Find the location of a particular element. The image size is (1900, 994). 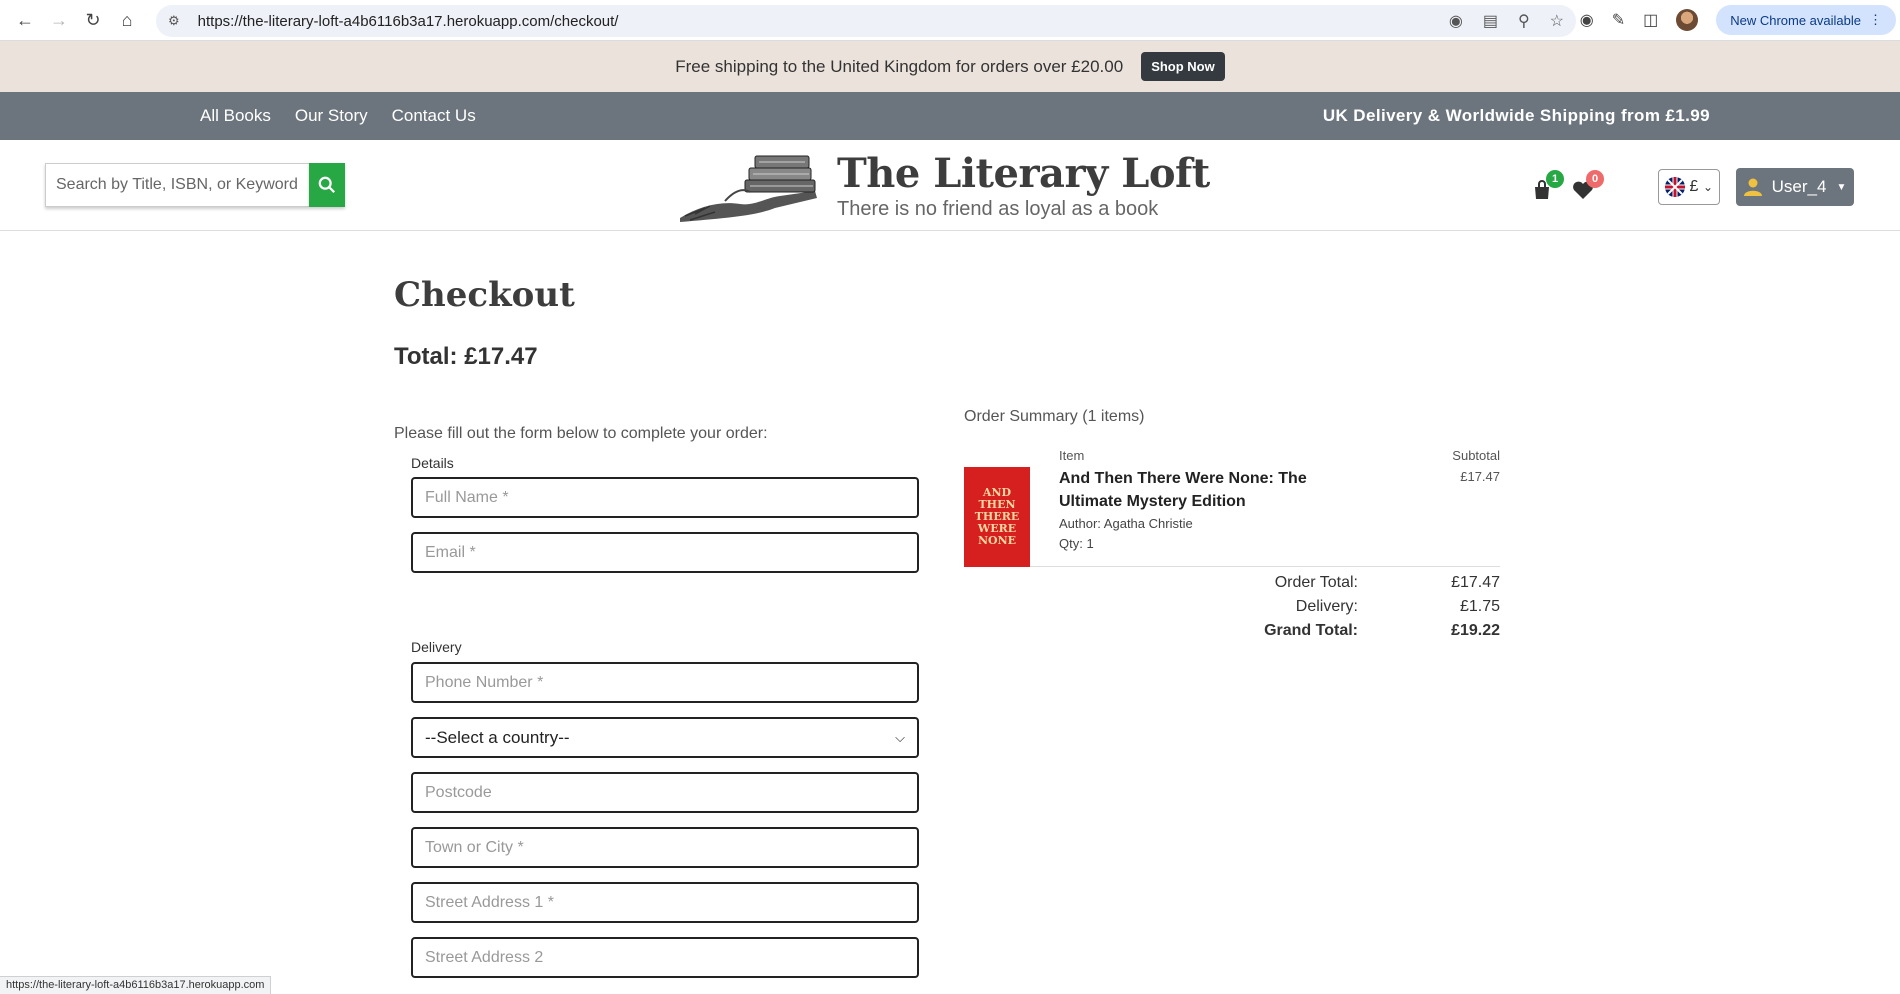

cart-count-badge: 1 is located at coordinates (1555, 179).